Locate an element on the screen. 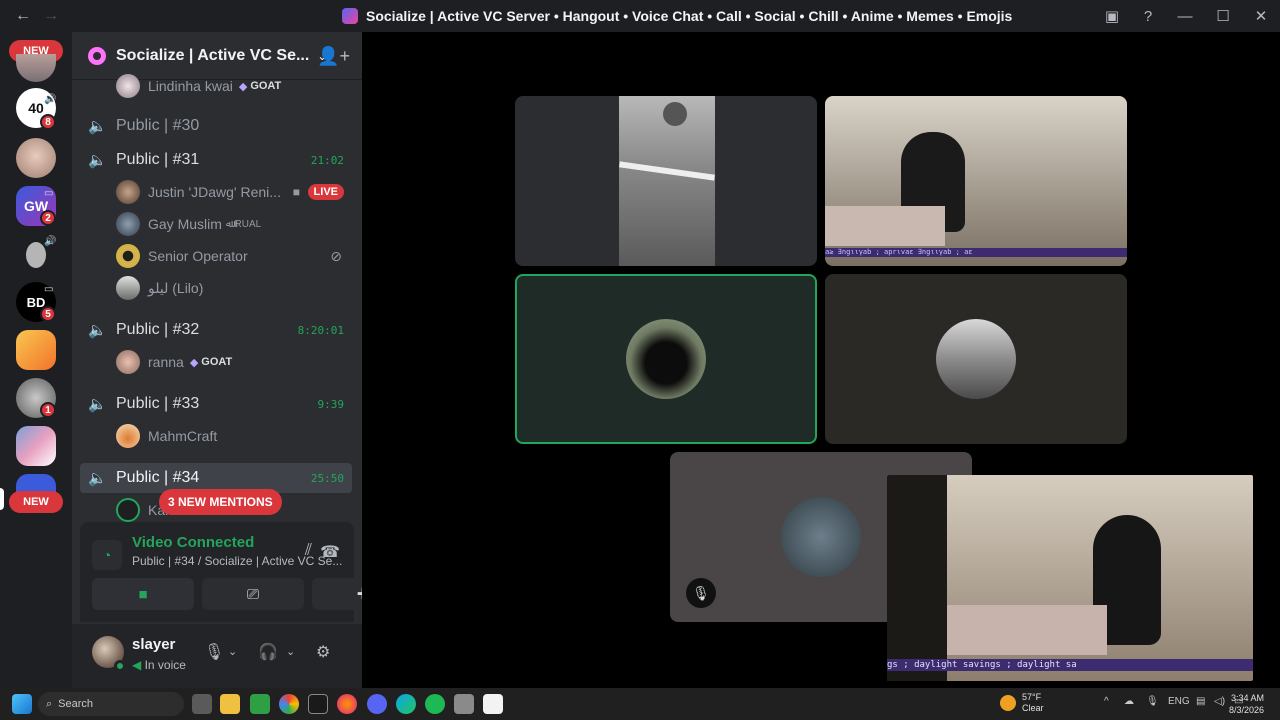  new-unreads-pill-bottom: NEW is located at coordinates (36, 502).